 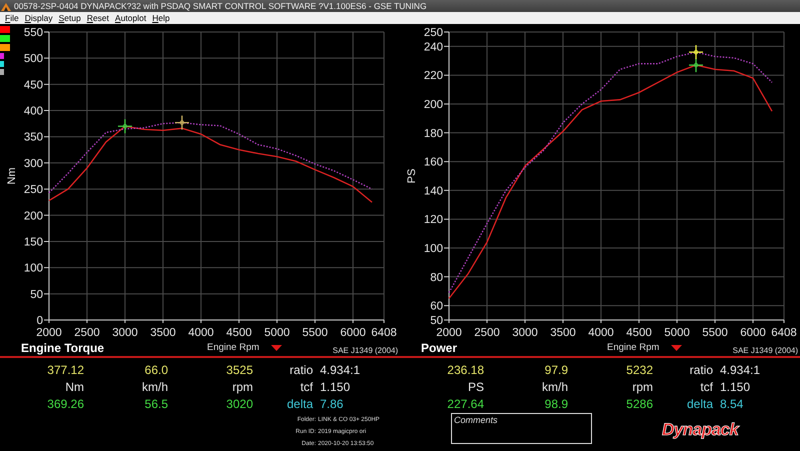 I want to click on menu-item: Setup, so click(x=70, y=18).